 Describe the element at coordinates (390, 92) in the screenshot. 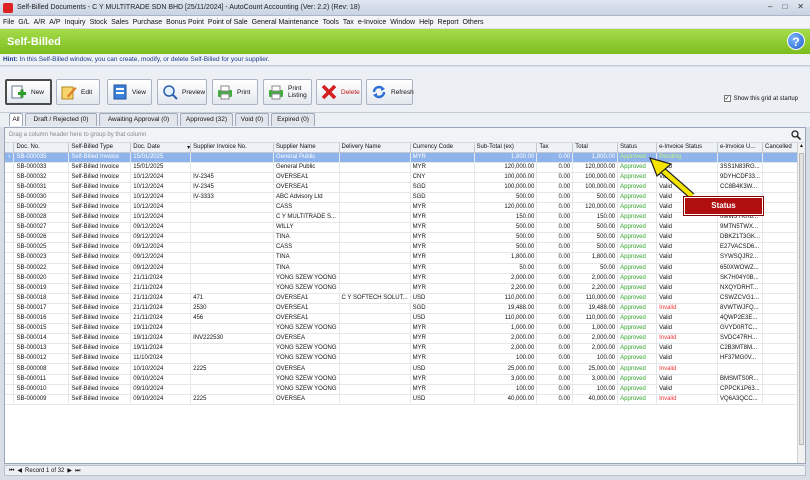

I see `refresh-button: Refresh` at that location.